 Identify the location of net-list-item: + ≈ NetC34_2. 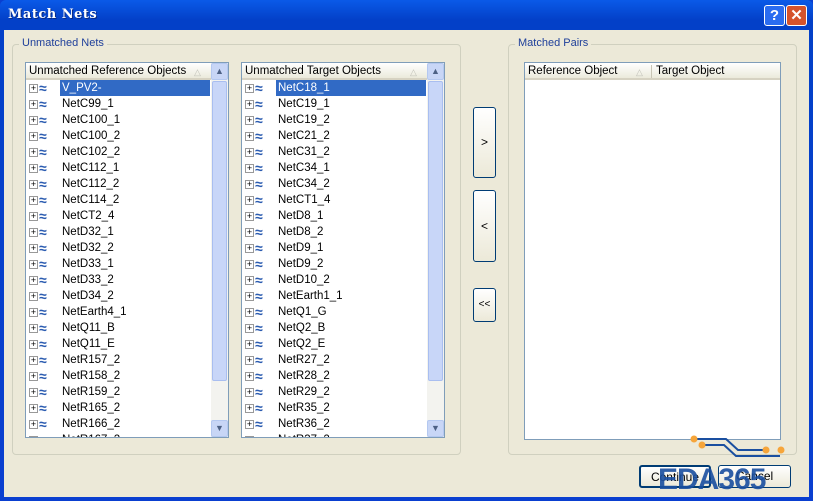
(334, 184).